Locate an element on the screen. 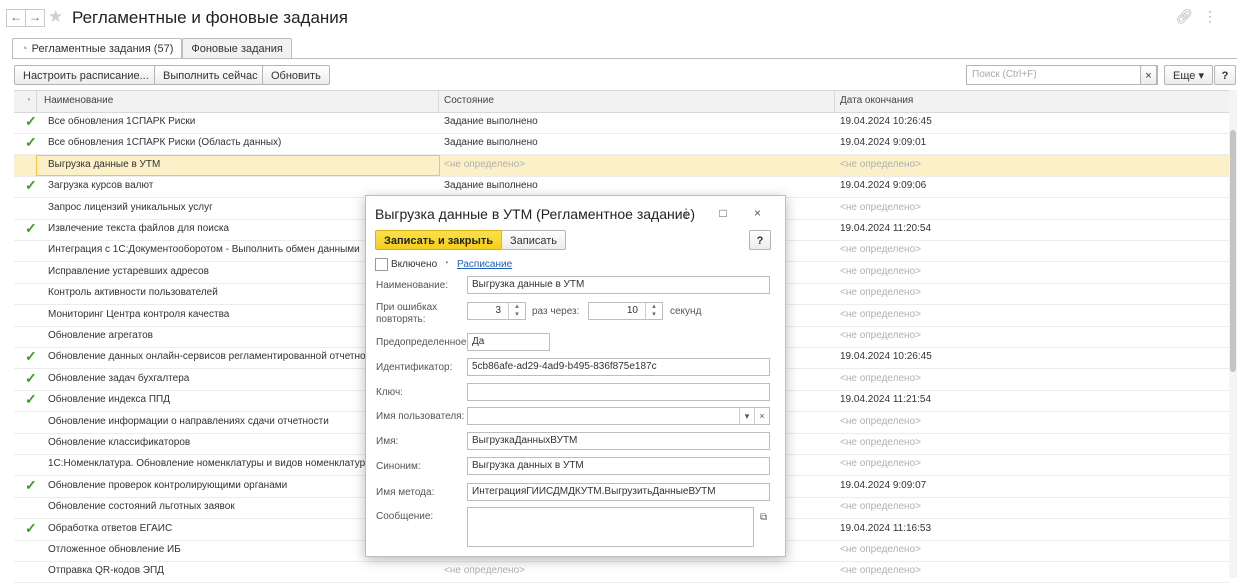 The height and width of the screenshot is (583, 1237). more-button: Еще ▾ is located at coordinates (1188, 75).